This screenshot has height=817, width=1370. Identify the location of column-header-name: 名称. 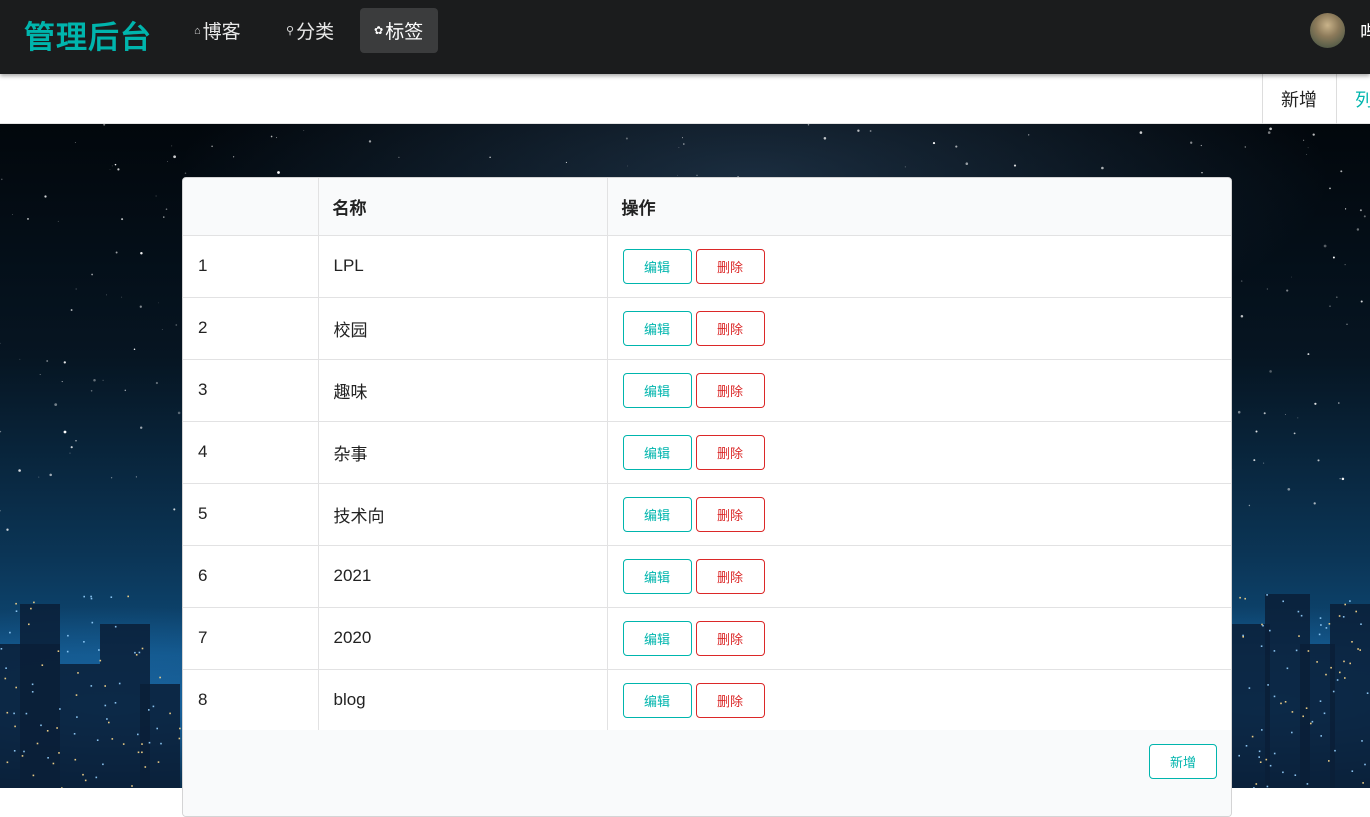
(462, 206).